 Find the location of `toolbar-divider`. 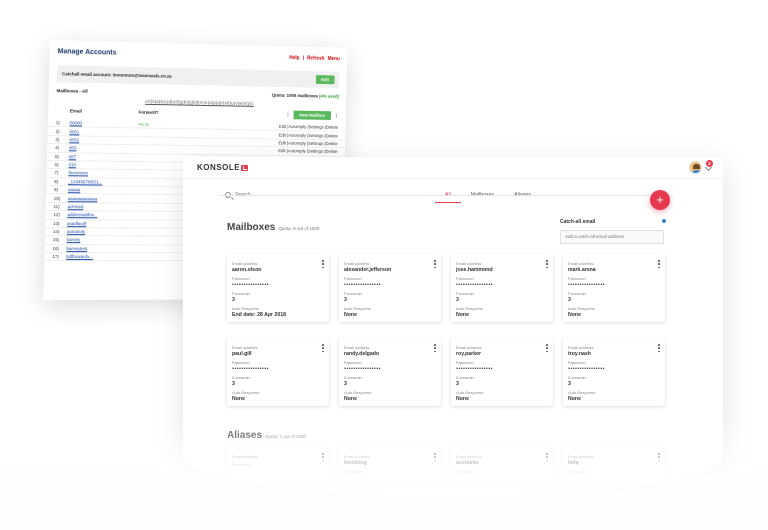

toolbar-divider is located at coordinates (434, 195).